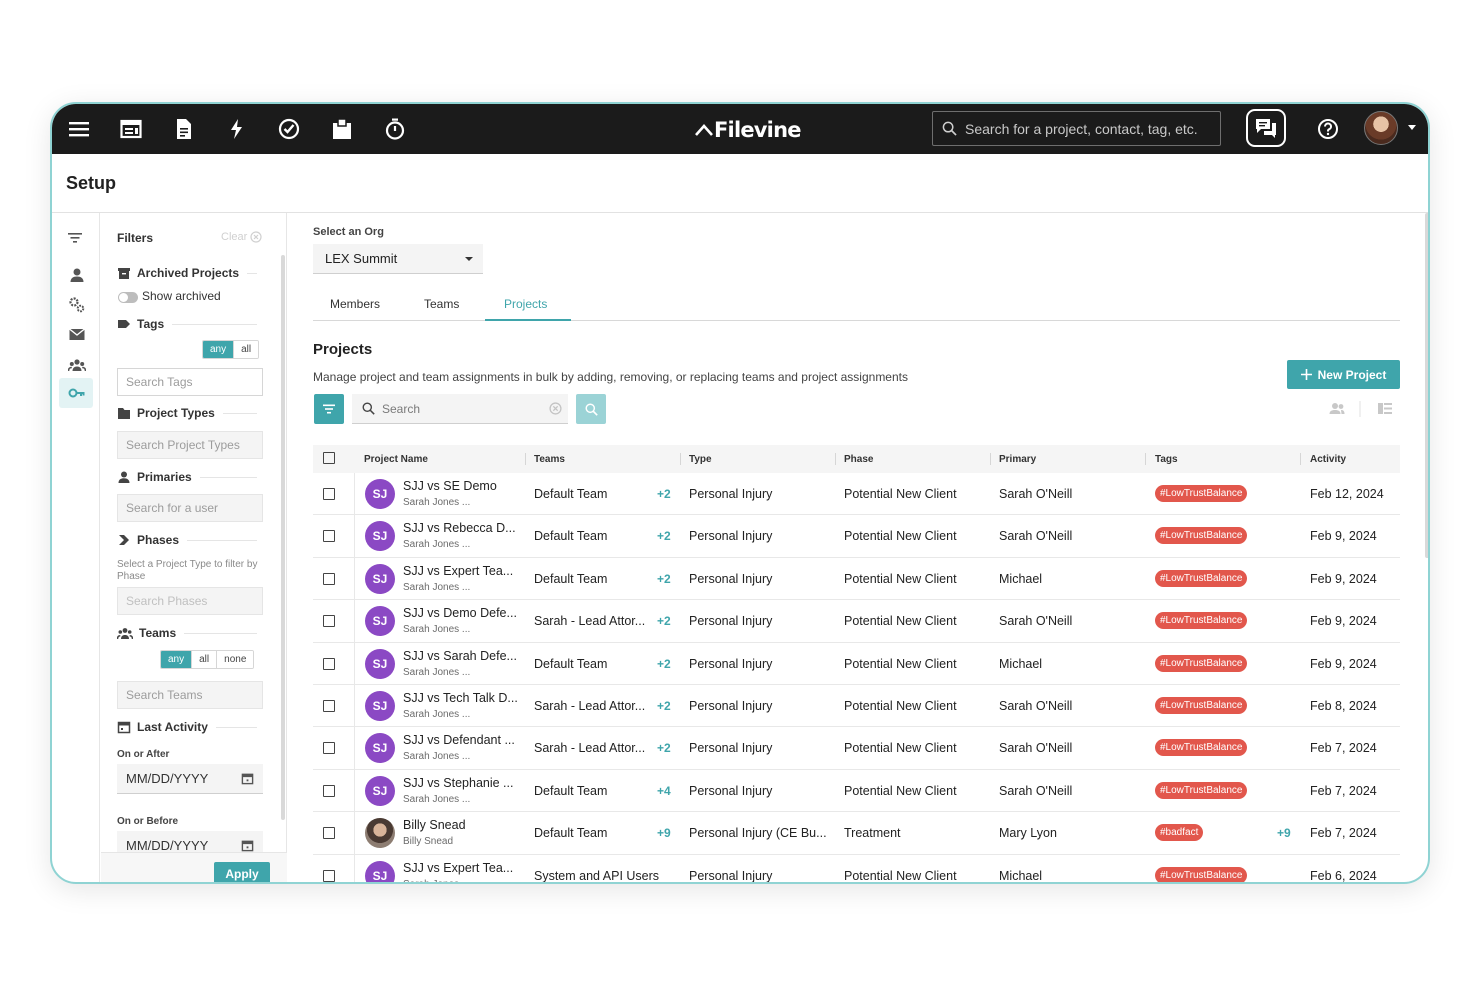 This screenshot has height=987, width=1480. I want to click on chat-icon, so click(1266, 128).